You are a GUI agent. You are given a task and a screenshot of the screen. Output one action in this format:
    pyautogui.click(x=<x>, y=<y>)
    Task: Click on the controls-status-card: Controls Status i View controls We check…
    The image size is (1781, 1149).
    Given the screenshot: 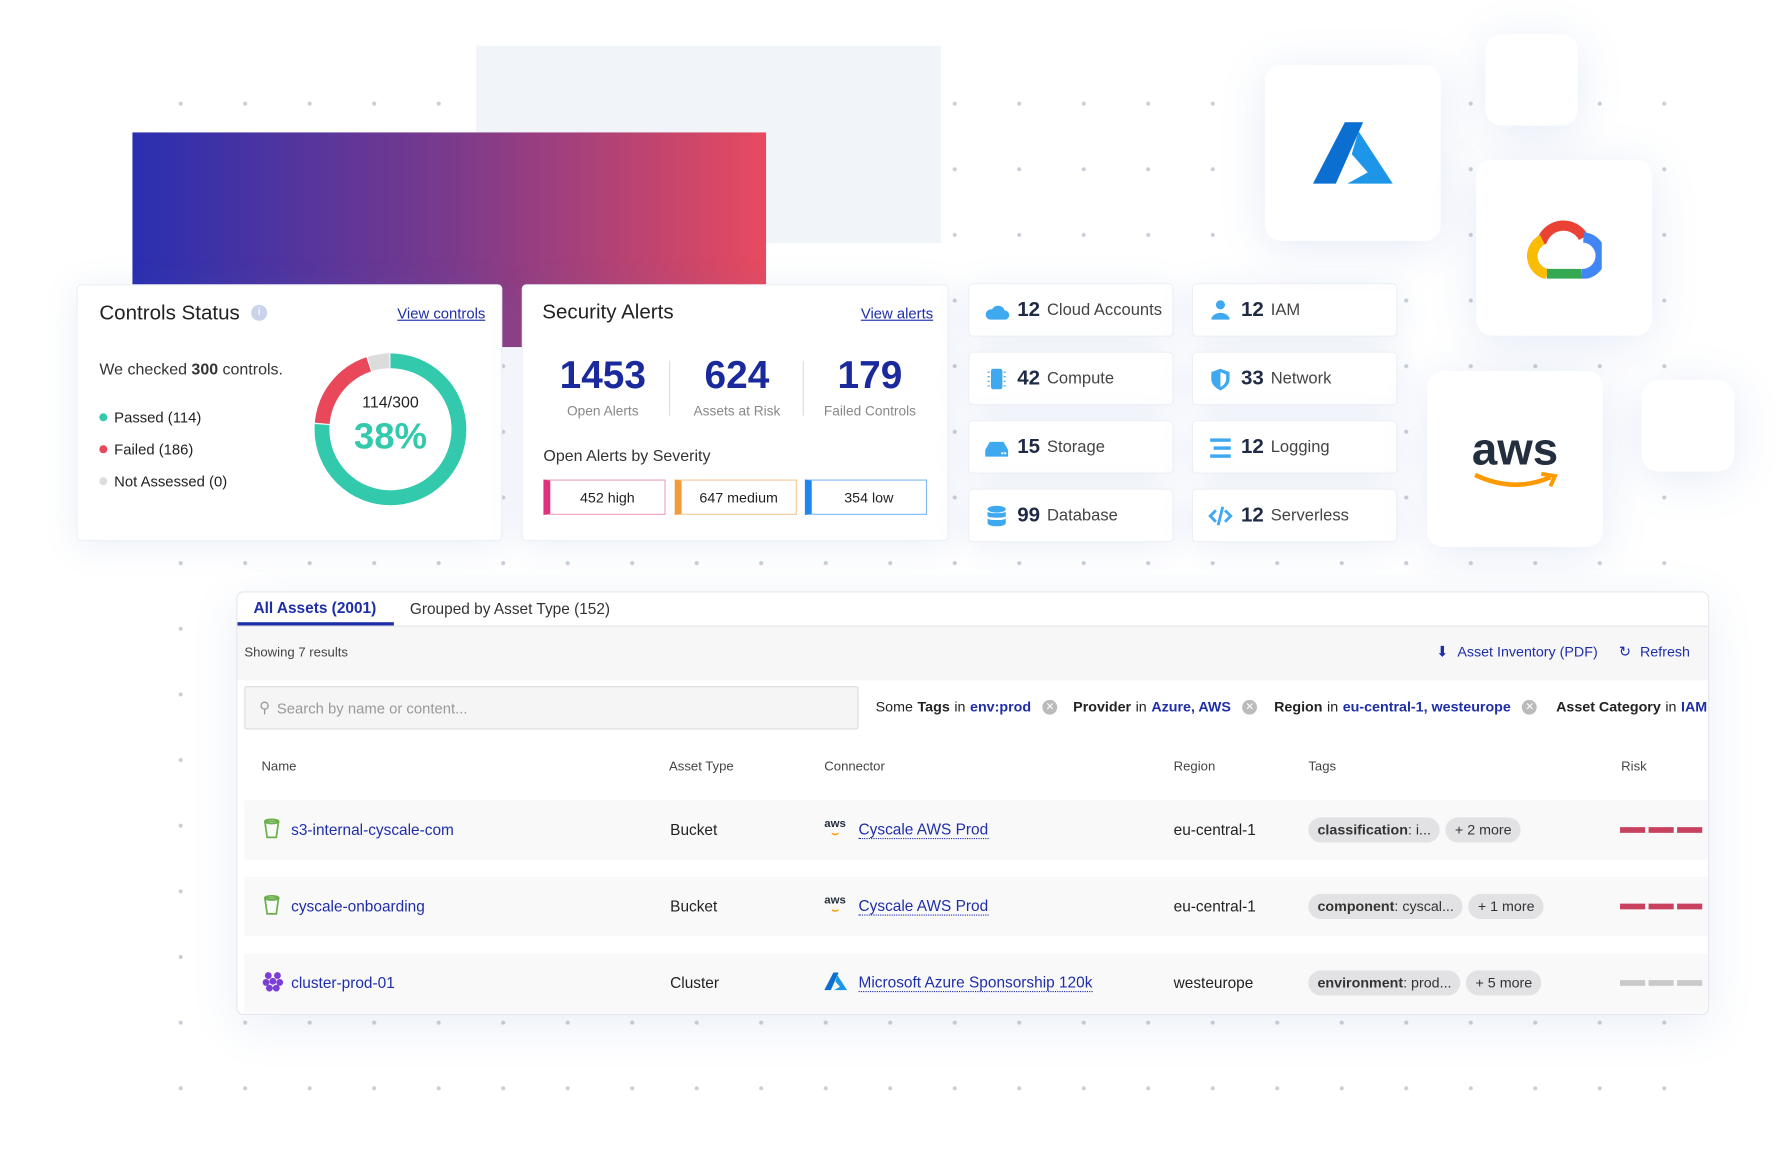 What is the action you would take?
    pyautogui.click(x=289, y=413)
    